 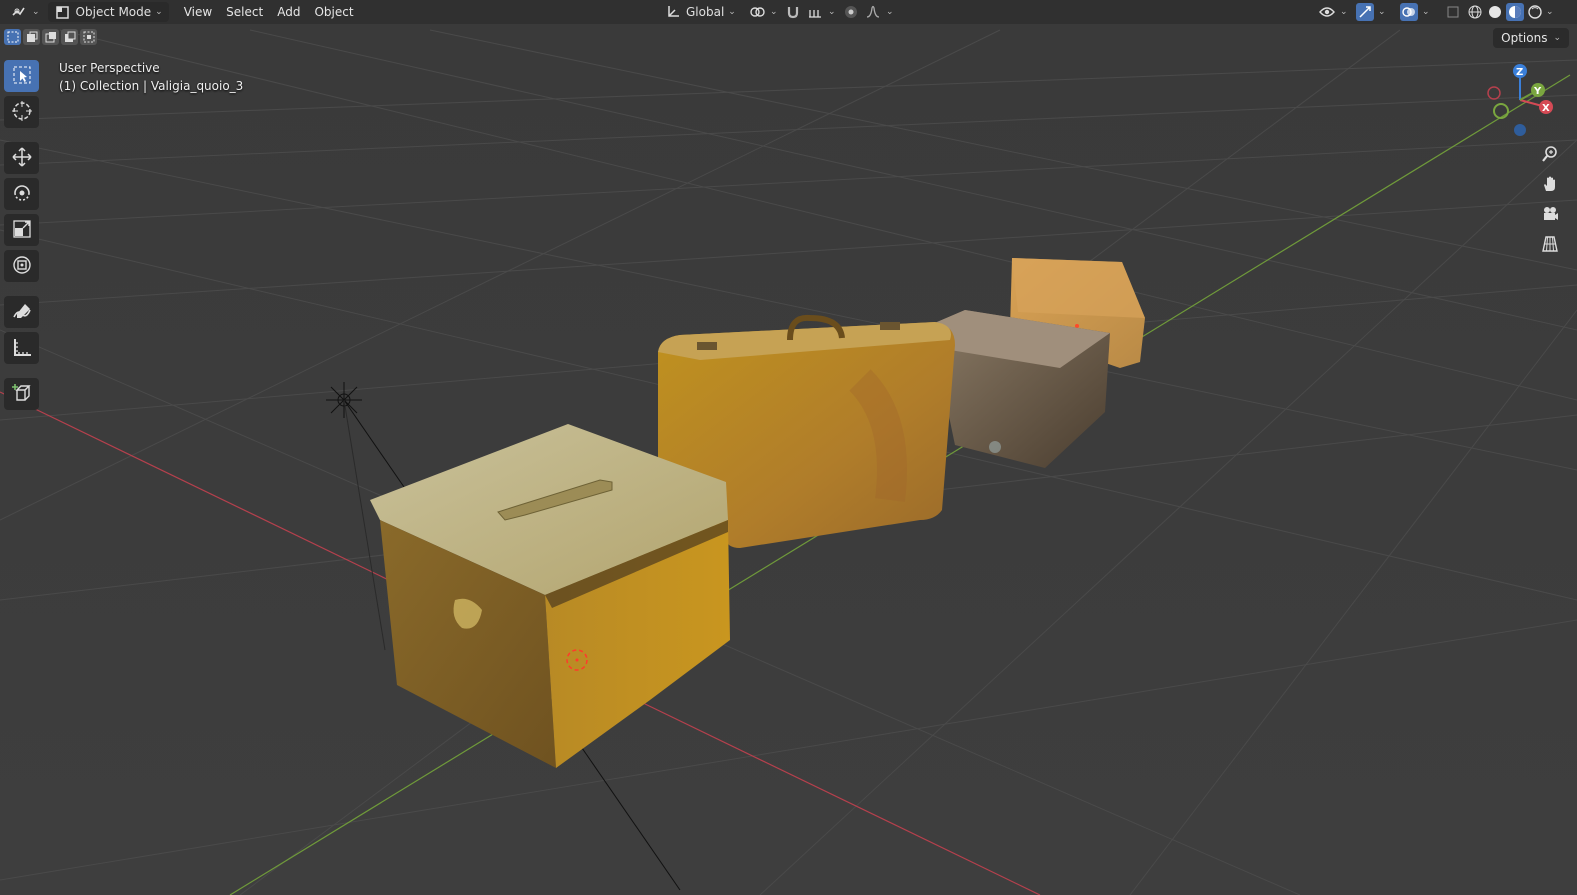 What do you see at coordinates (1365, 12) in the screenshot?
I see `gizmo-icon` at bounding box center [1365, 12].